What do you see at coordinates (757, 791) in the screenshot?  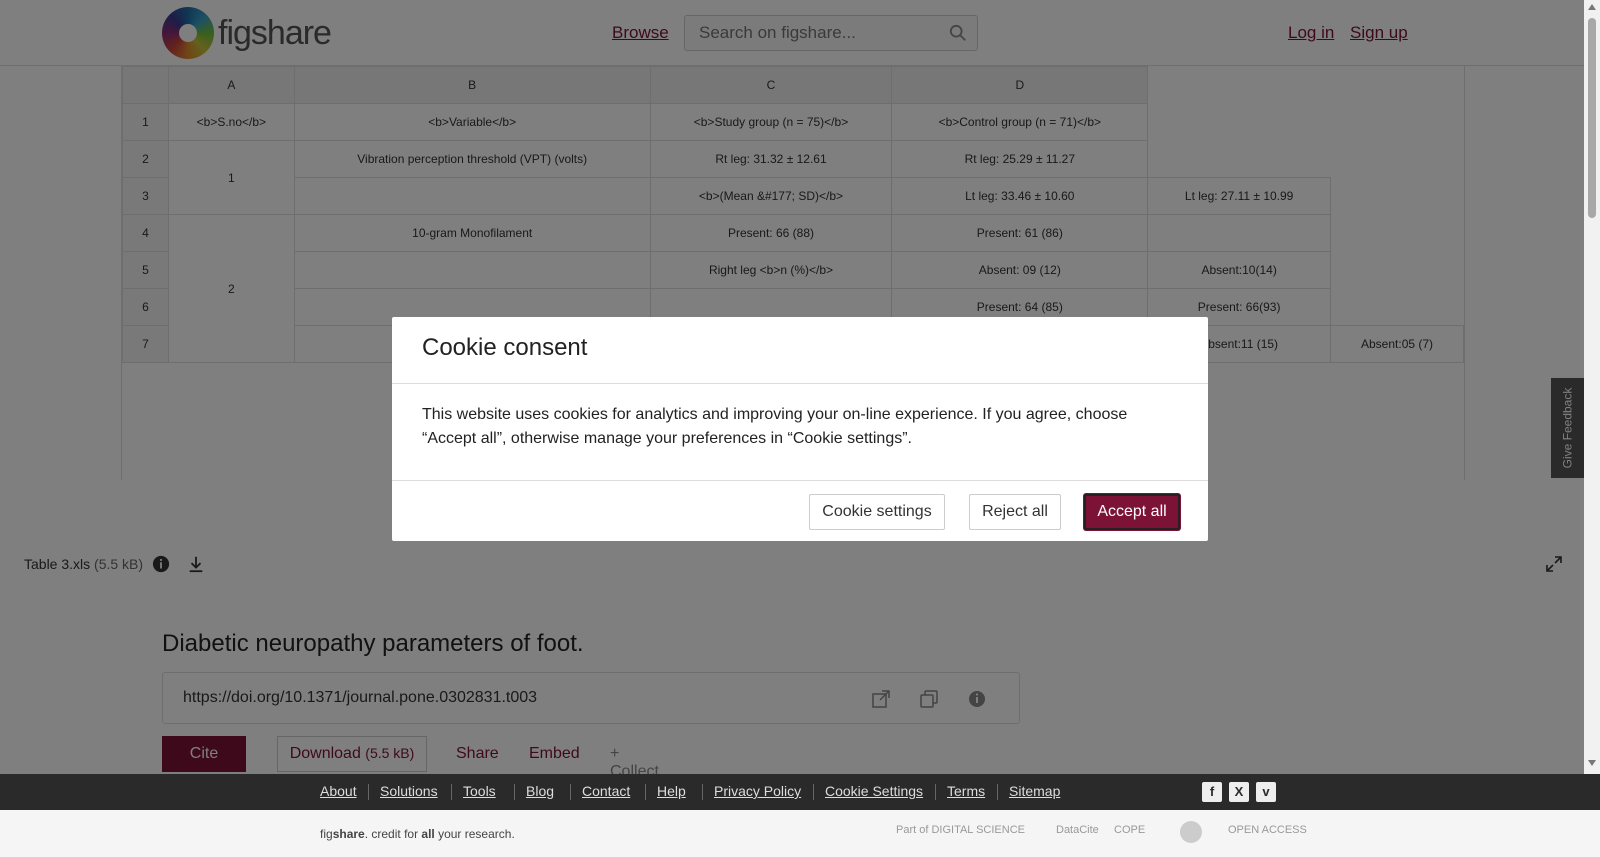 I see `footer-link-privacy-policy: Privacy Policy` at bounding box center [757, 791].